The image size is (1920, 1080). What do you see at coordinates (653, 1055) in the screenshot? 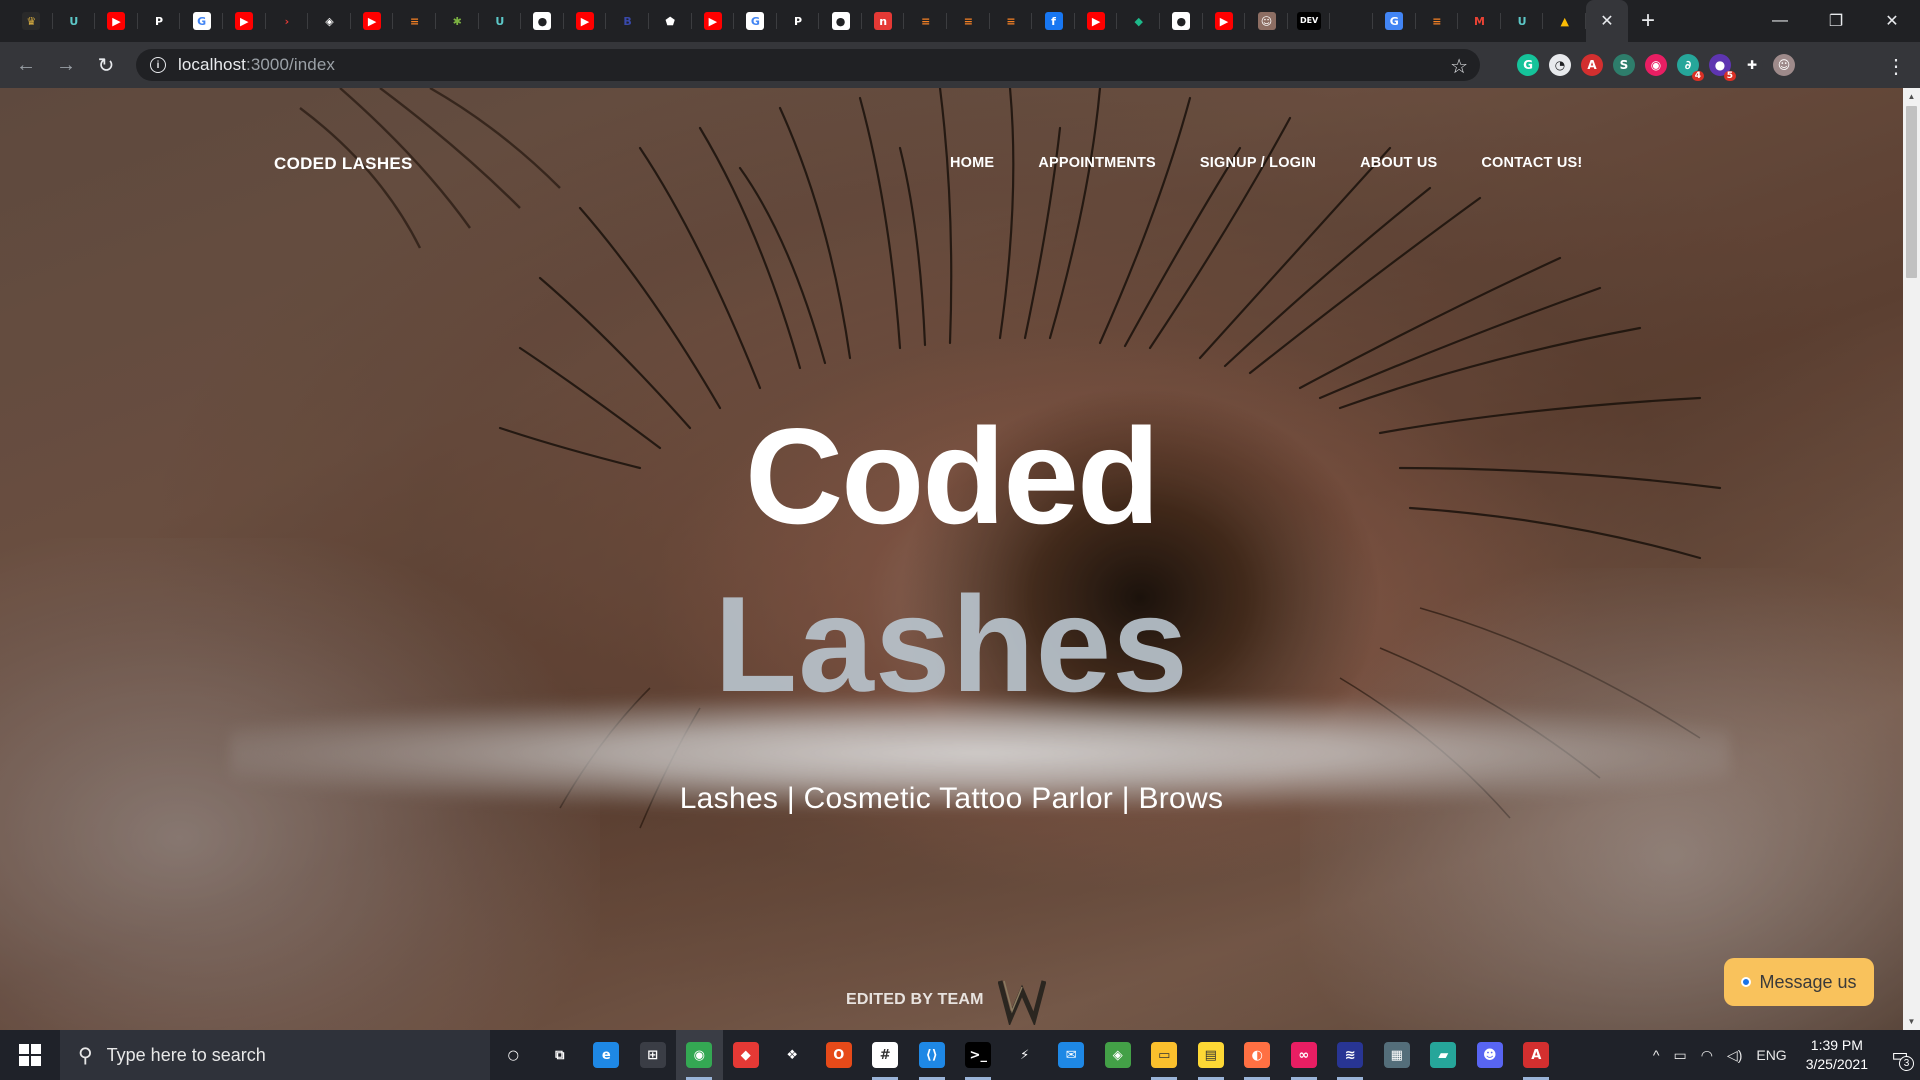
I see `taskbar-app: ⊞` at bounding box center [653, 1055].